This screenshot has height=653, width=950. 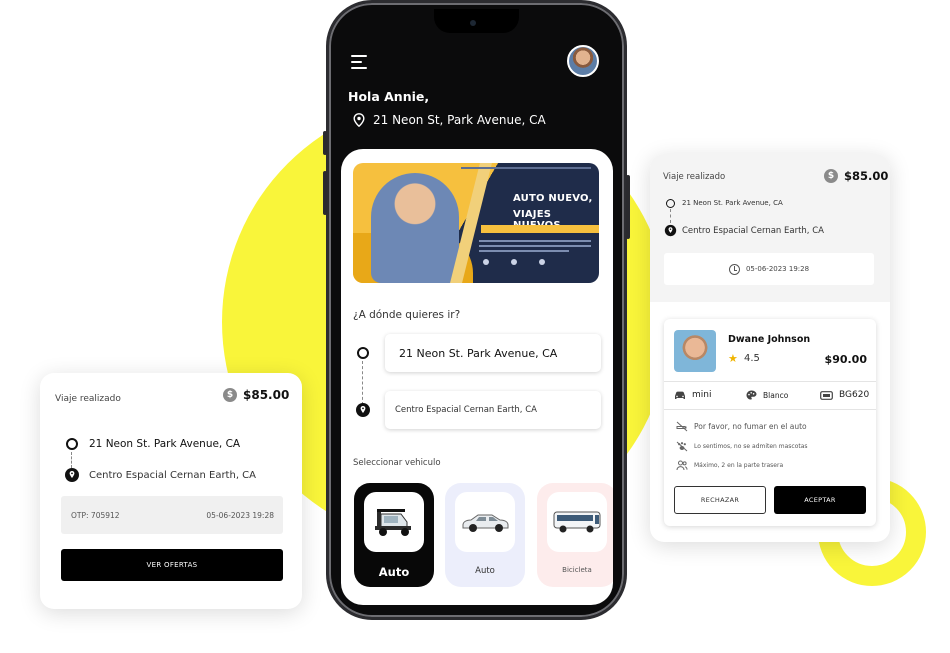 I want to click on passengers-icon, so click(x=682, y=465).